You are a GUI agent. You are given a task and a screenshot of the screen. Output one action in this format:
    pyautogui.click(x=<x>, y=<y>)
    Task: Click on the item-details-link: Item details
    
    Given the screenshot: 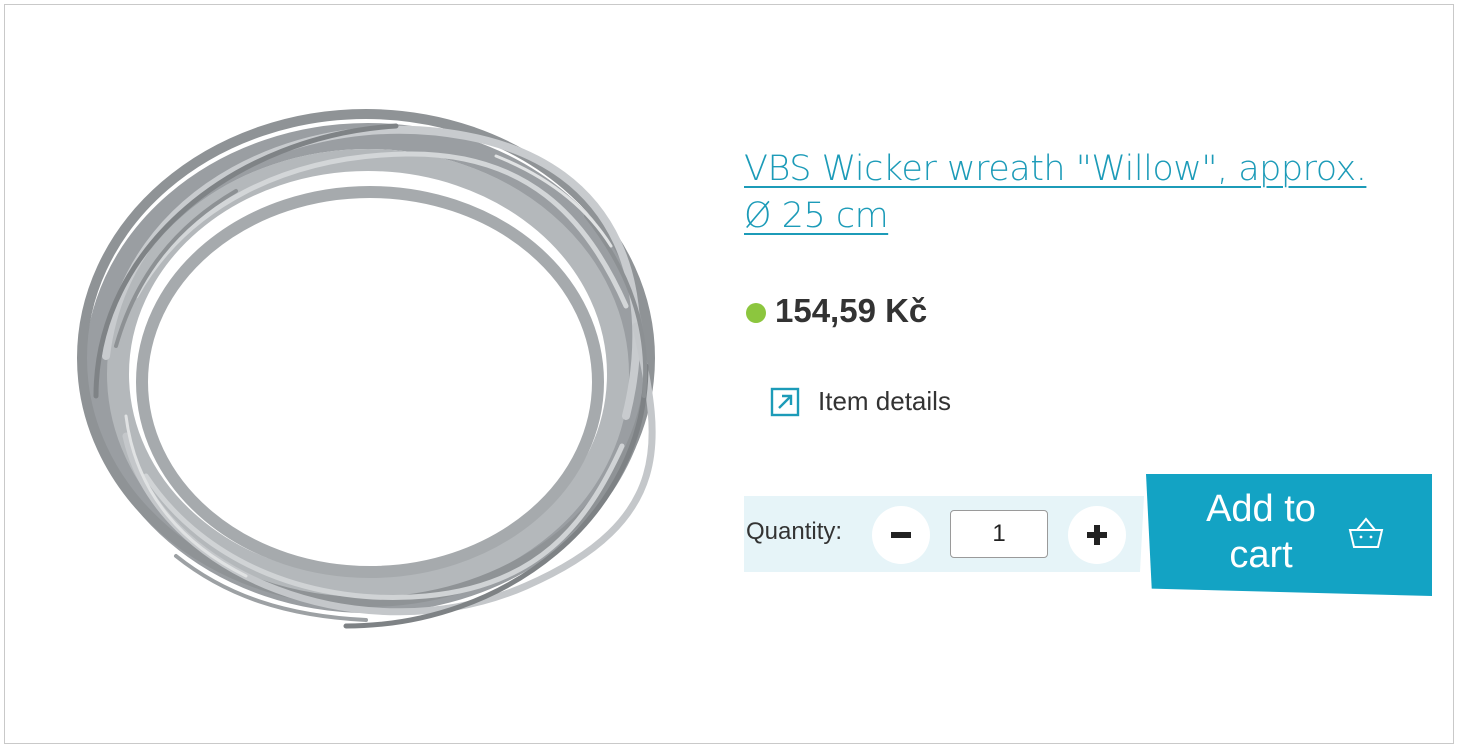 What is the action you would take?
    pyautogui.click(x=860, y=401)
    